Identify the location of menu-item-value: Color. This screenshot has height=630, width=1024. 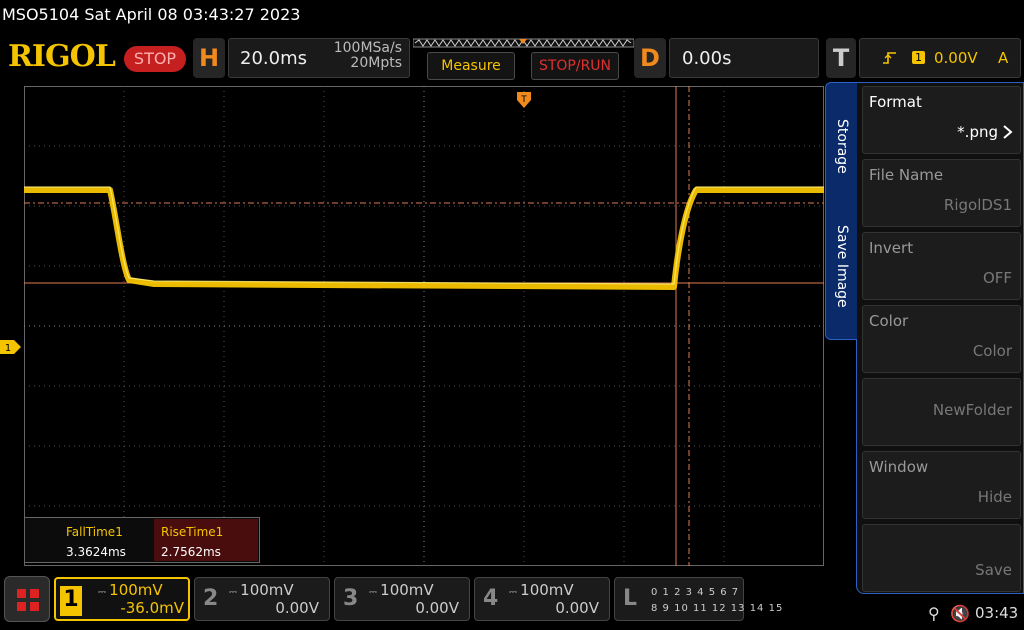
(992, 351).